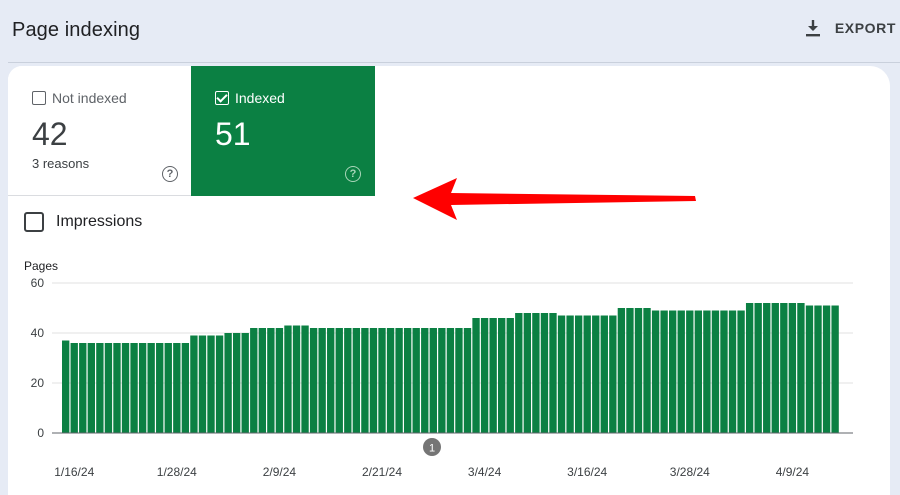 This screenshot has height=495, width=900. What do you see at coordinates (587, 472) in the screenshot?
I see `x-tick-label: 3/16/24` at bounding box center [587, 472].